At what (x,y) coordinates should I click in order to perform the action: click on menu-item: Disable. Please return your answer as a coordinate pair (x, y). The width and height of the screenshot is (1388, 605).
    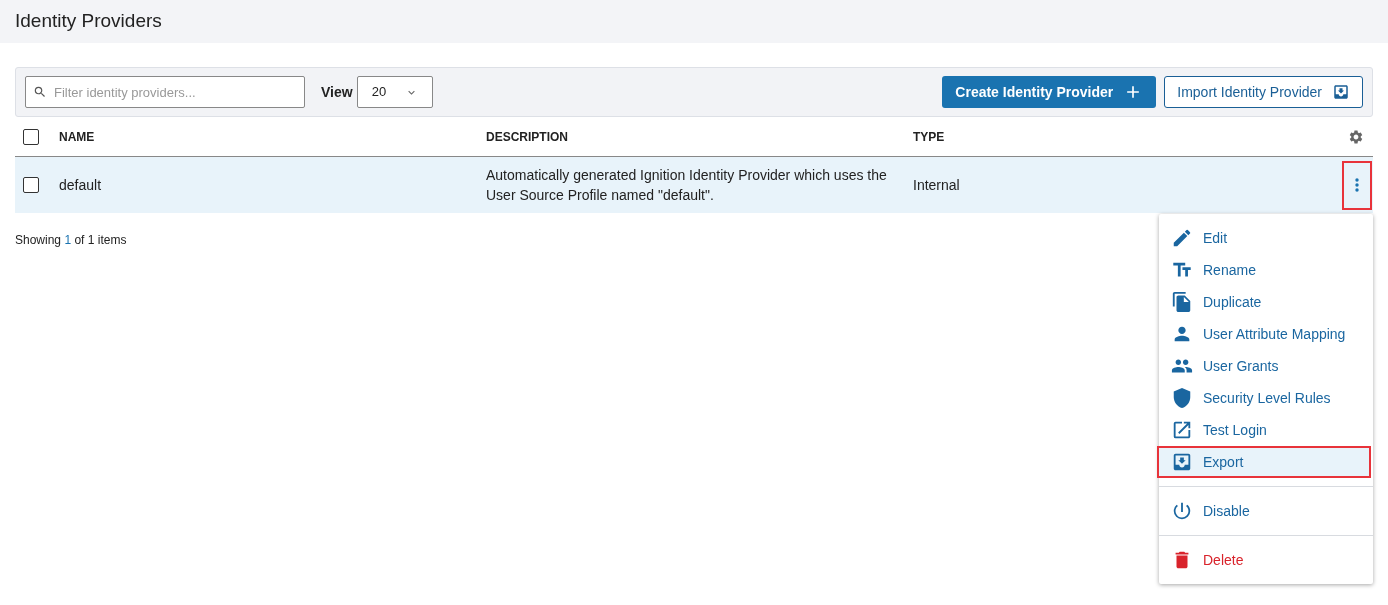
    Looking at the image, I should click on (1266, 511).